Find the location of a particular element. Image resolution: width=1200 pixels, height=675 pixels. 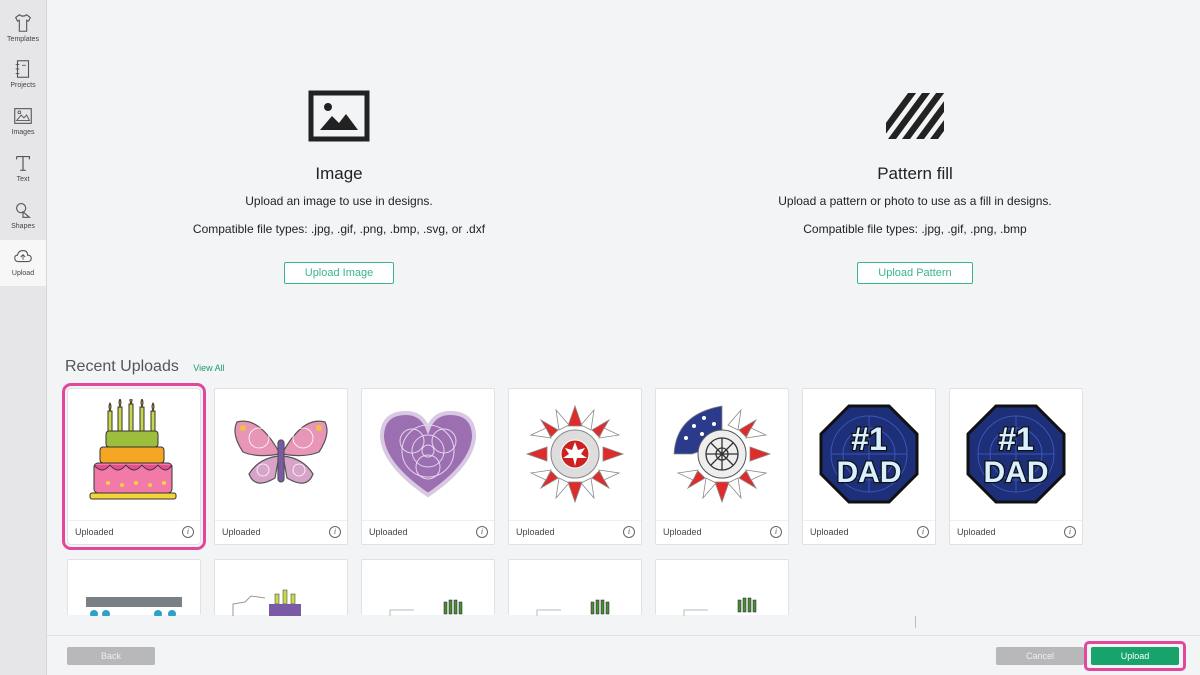

flag-sunflower-image is located at coordinates (722, 454).